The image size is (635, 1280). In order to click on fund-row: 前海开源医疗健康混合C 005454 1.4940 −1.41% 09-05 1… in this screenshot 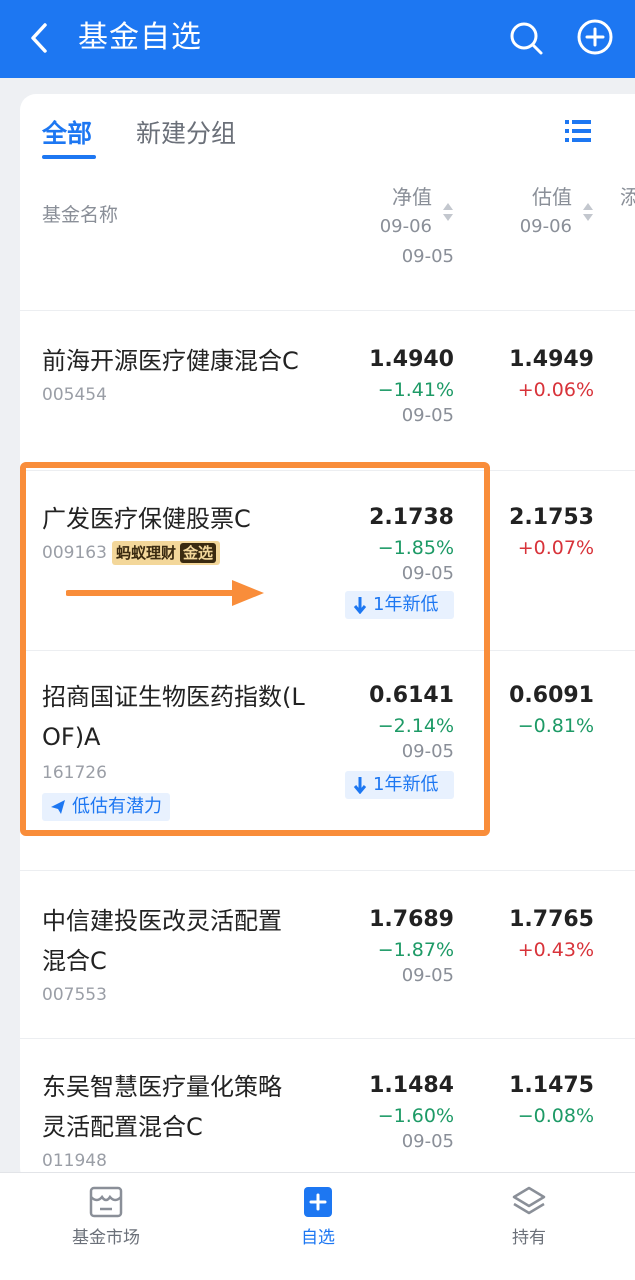, I will do `click(327, 390)`.